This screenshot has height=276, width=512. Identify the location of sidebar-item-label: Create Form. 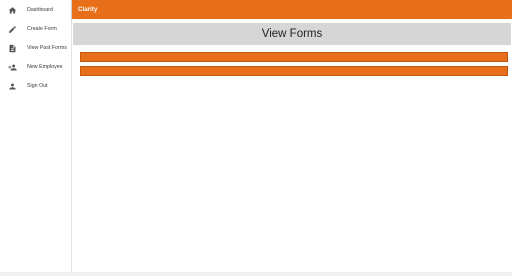
(42, 29).